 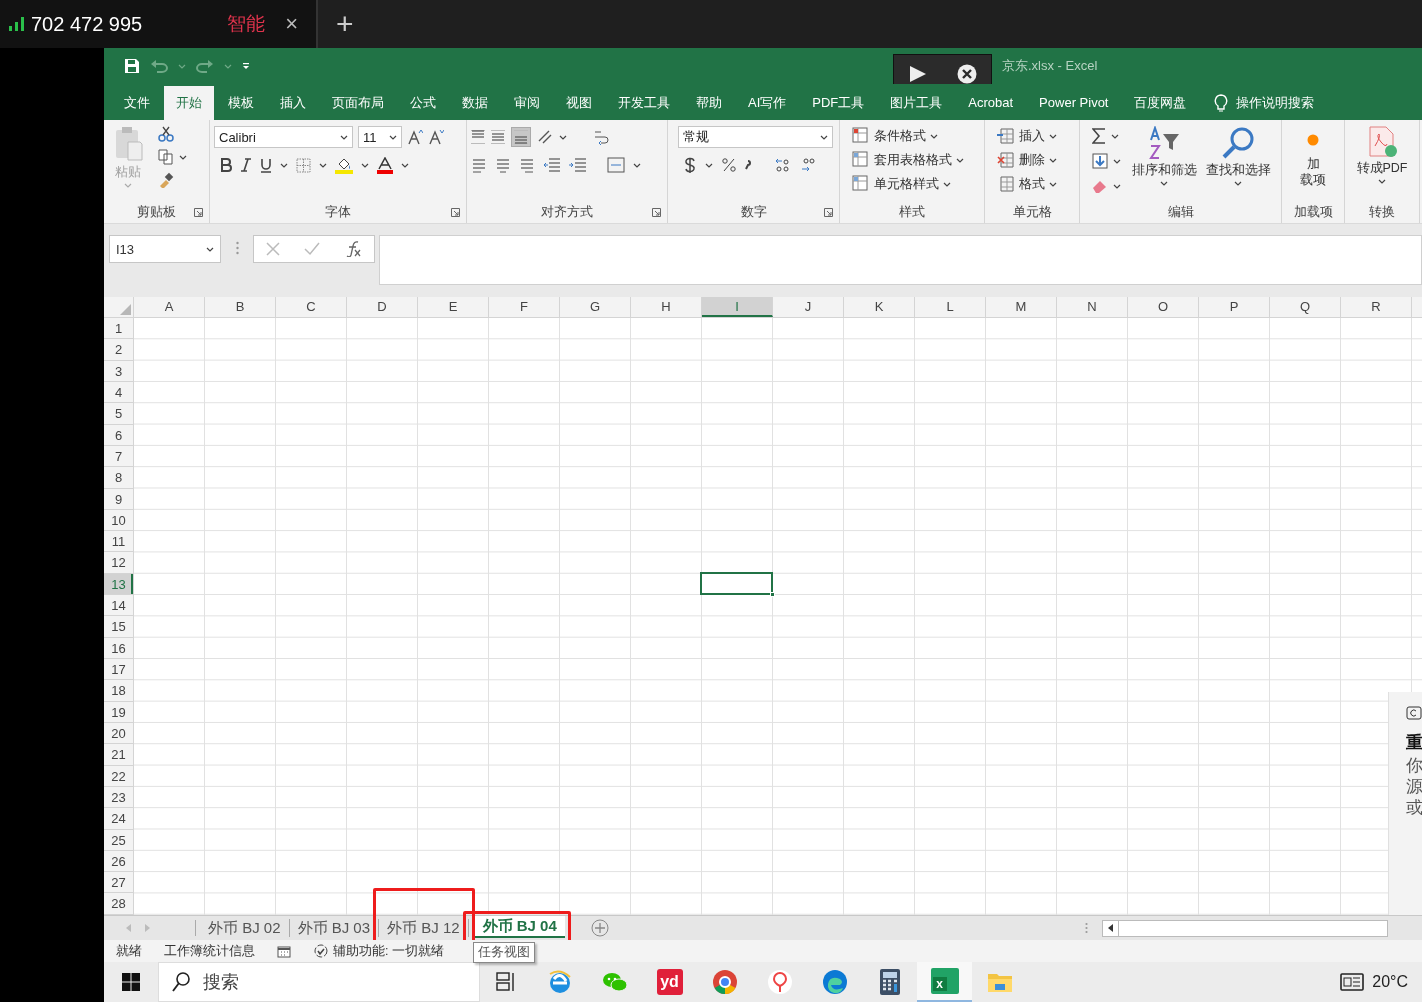 What do you see at coordinates (838, 103) in the screenshot?
I see `ribbon-tab: PDF工具` at bounding box center [838, 103].